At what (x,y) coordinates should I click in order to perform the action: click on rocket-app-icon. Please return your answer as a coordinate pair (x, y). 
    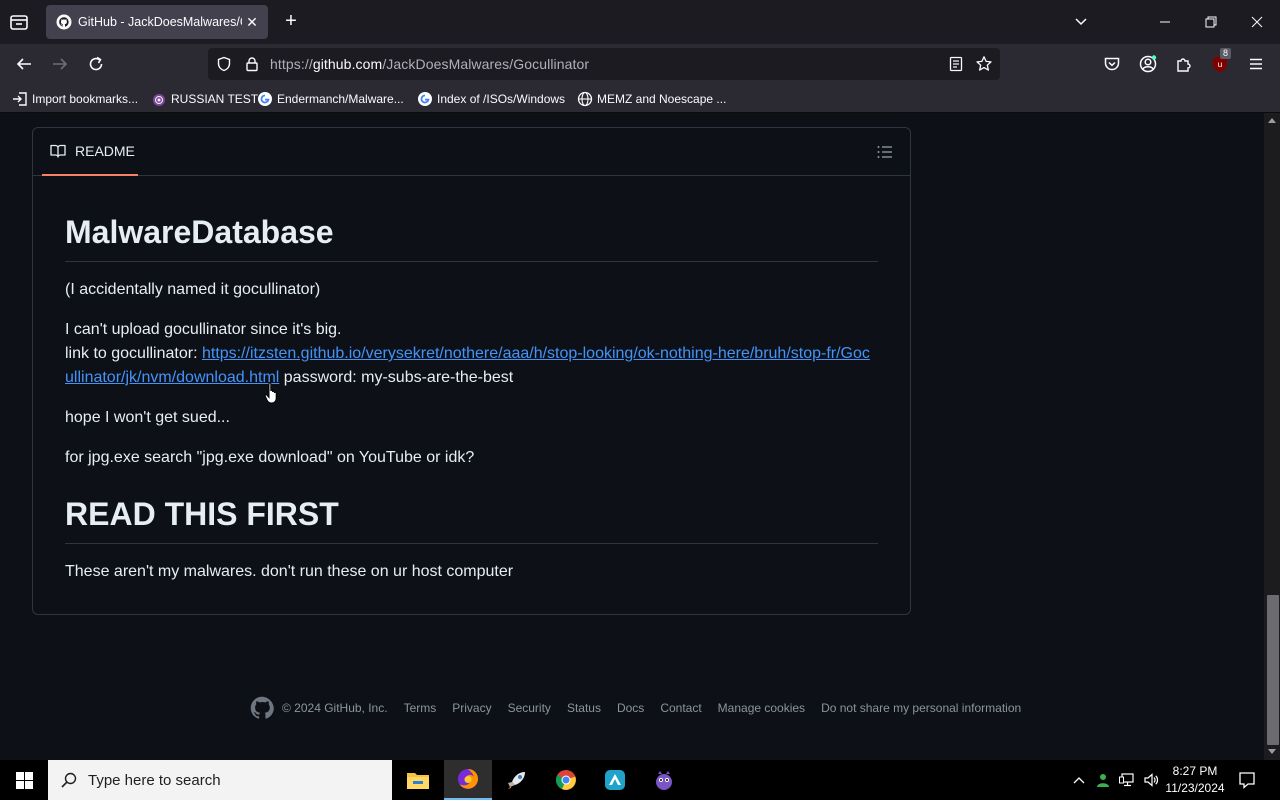
    Looking at the image, I should click on (517, 780).